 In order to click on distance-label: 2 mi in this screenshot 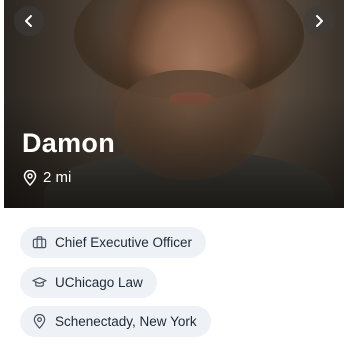, I will do `click(57, 177)`.